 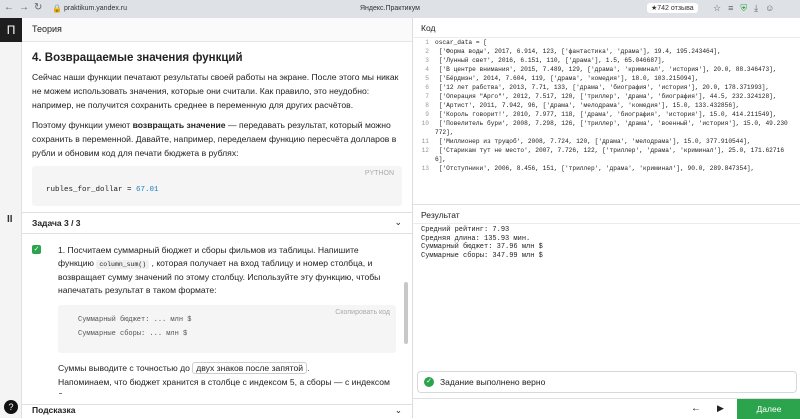 What do you see at coordinates (91, 190) in the screenshot?
I see `code-var: rubles_for_dollar =` at bounding box center [91, 190].